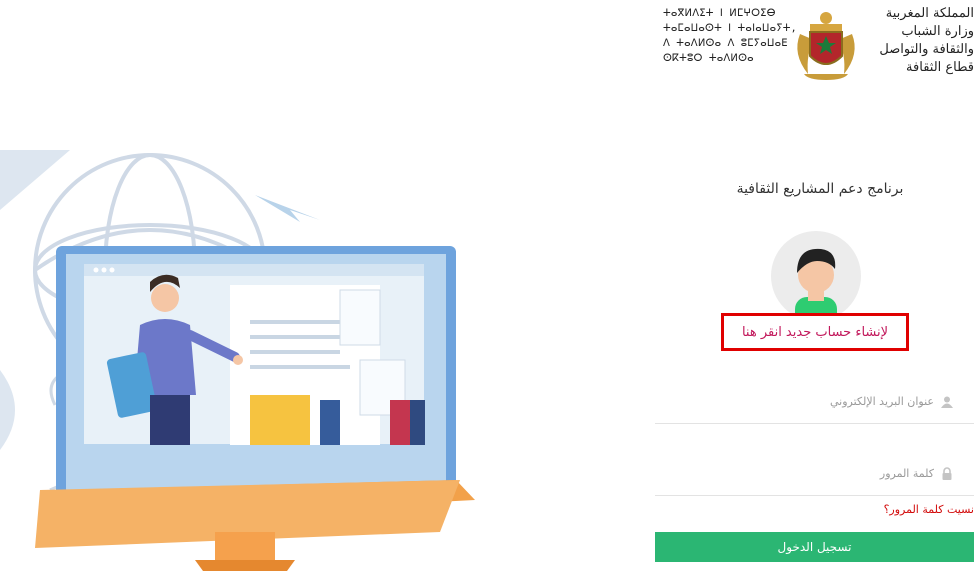  Describe the element at coordinates (940, 67) in the screenshot. I see `arabic-line: قطاع الثقافة` at that location.